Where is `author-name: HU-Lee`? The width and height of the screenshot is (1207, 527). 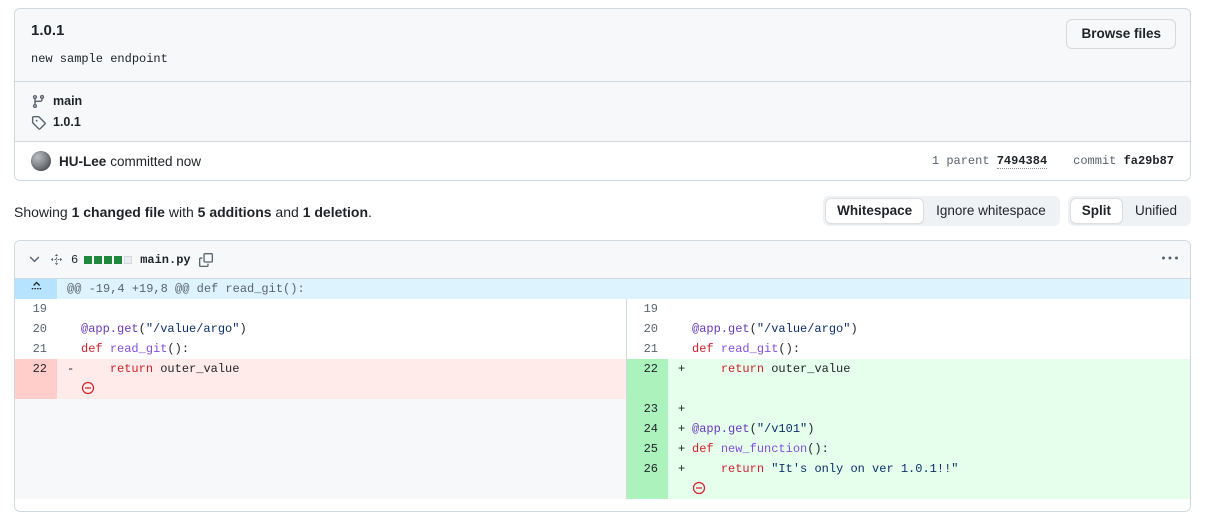
author-name: HU-Lee is located at coordinates (82, 161).